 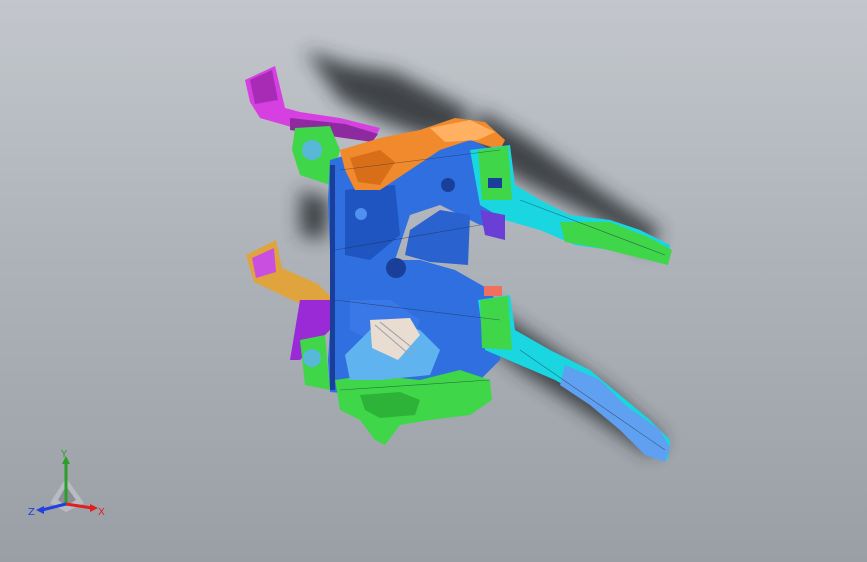 I want to click on axis-triad: Y X Z, so click(x=66, y=483).